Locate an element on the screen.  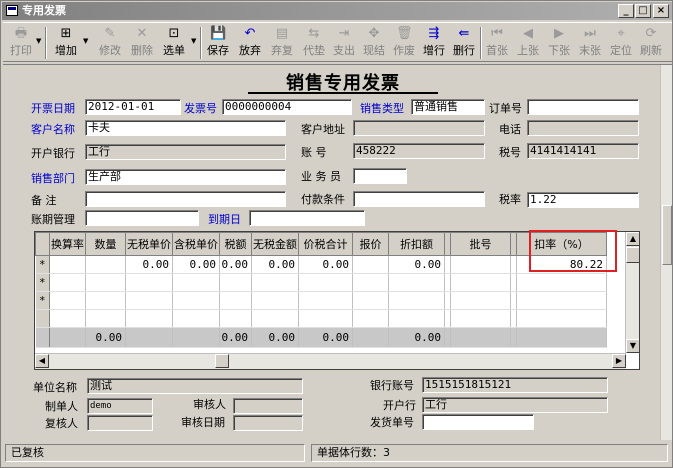
form-vertical-scrollbar is located at coordinates (666, 252).